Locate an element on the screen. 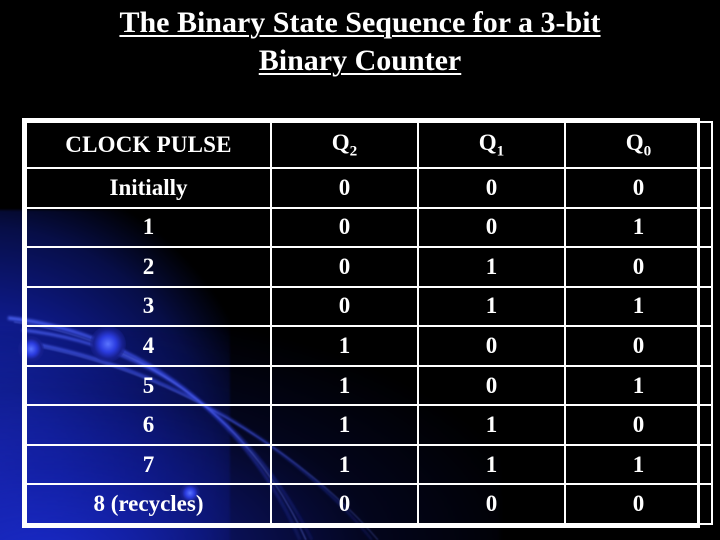 The image size is (720, 540). cell-pulse: 6 is located at coordinates (148, 425).